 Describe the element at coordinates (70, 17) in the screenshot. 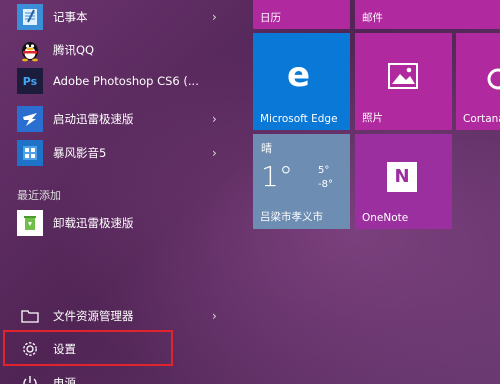

I see `app-item-label: 记事本` at that location.